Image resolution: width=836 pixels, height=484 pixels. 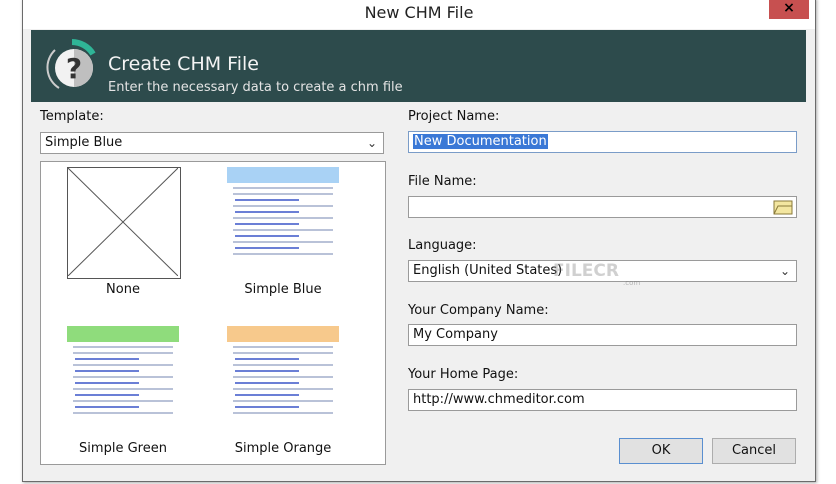 I want to click on template-simple-green-label: Simple Green, so click(x=123, y=448).